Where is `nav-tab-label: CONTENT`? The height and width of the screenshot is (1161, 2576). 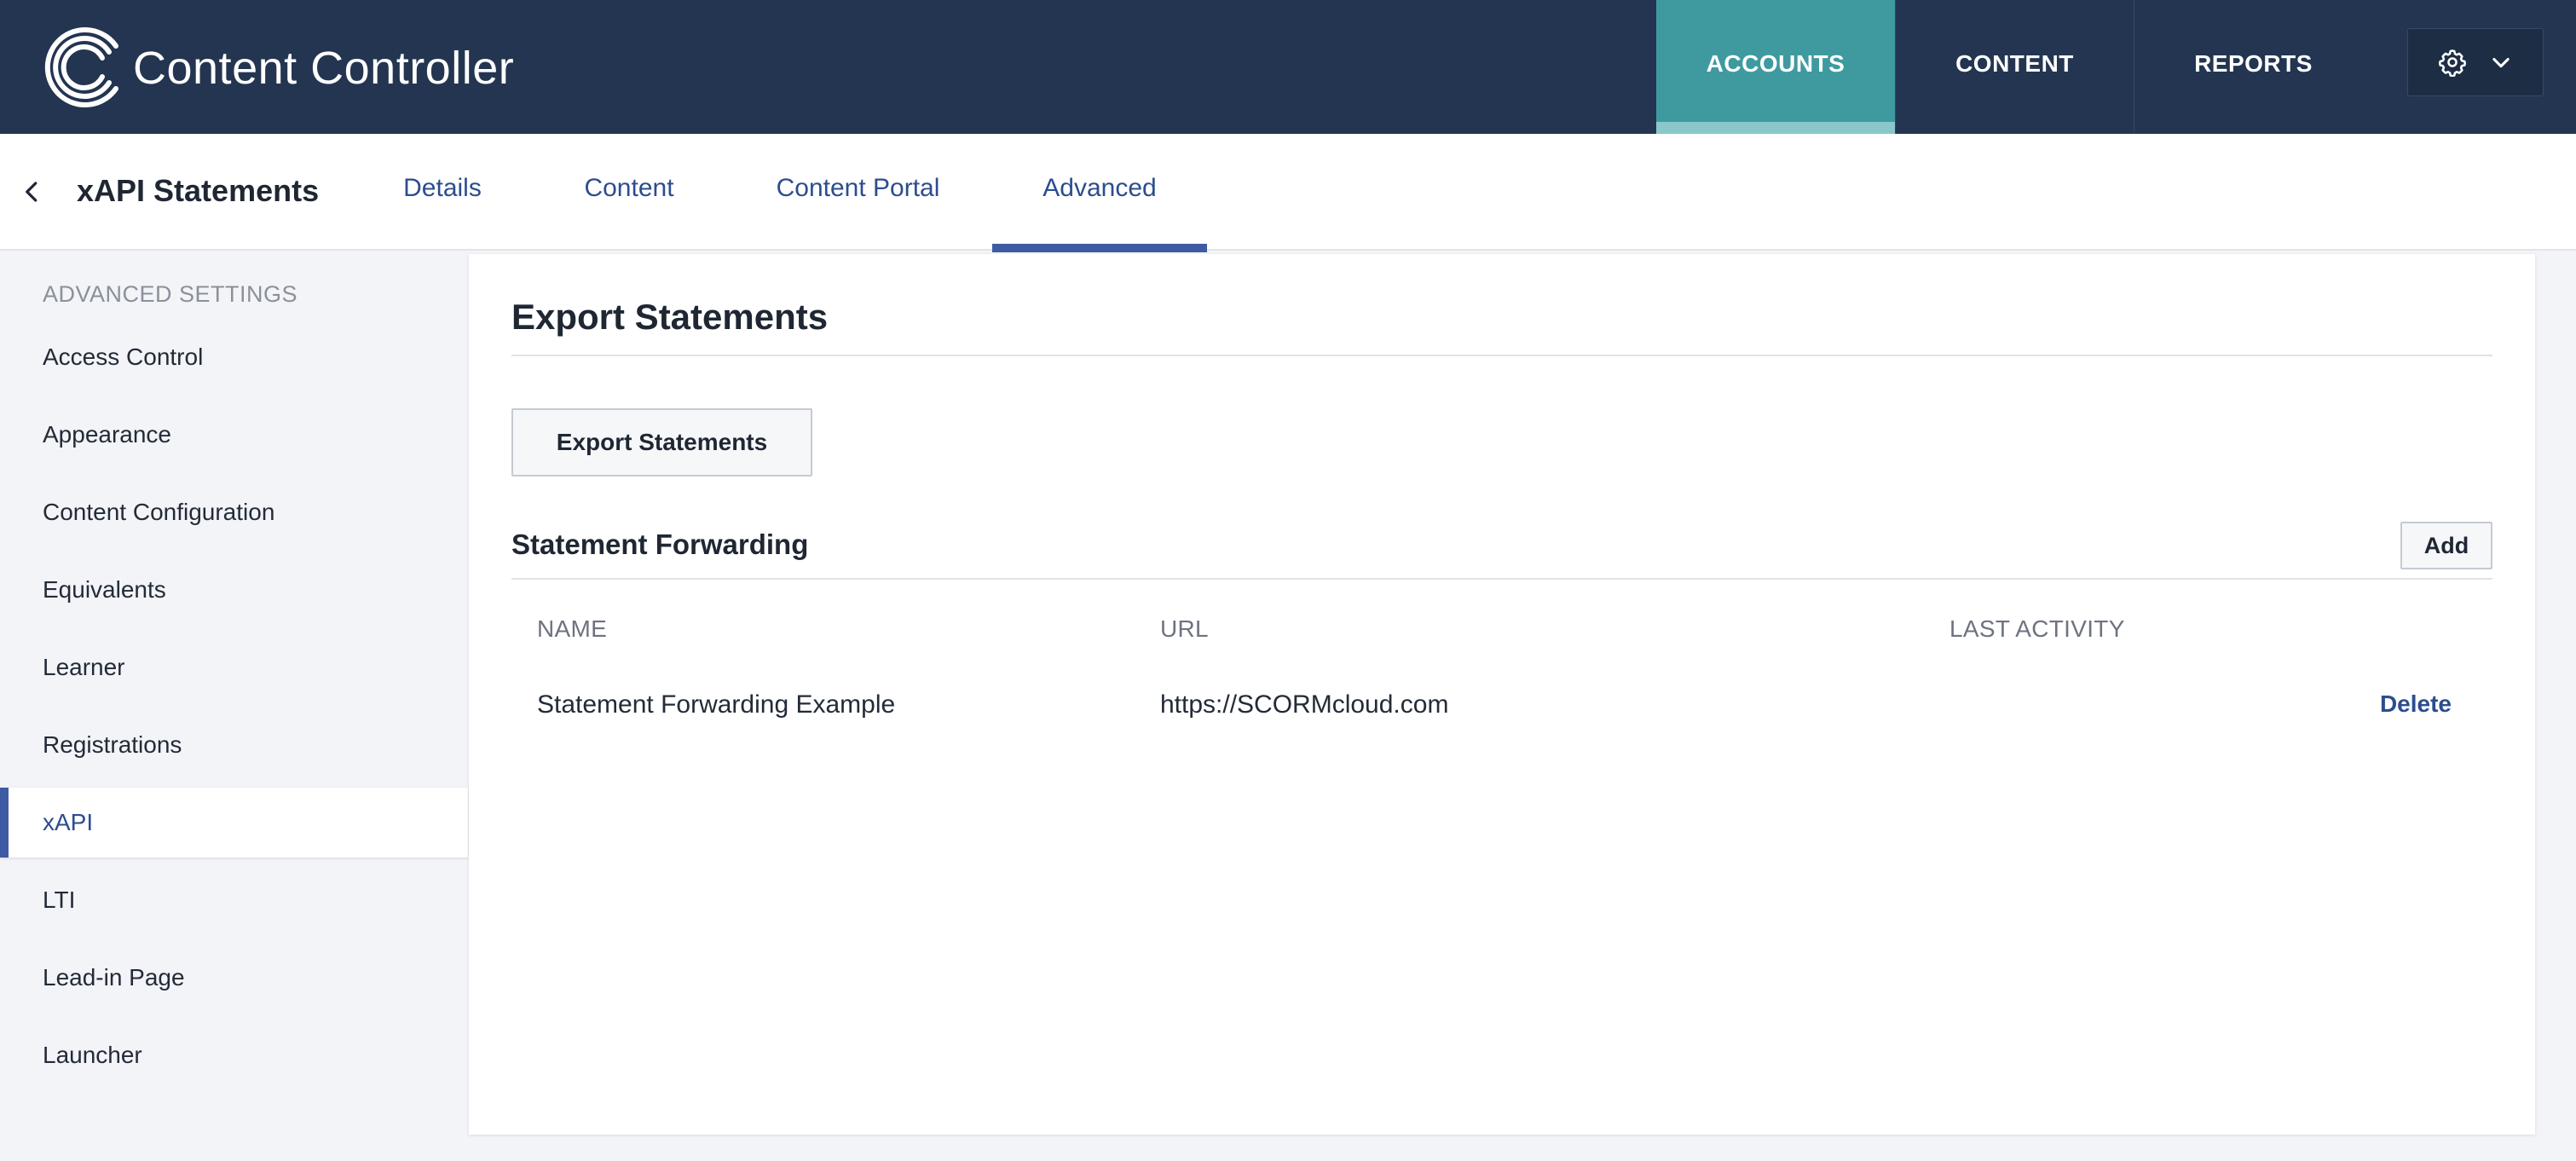
nav-tab-label: CONTENT is located at coordinates (2014, 63).